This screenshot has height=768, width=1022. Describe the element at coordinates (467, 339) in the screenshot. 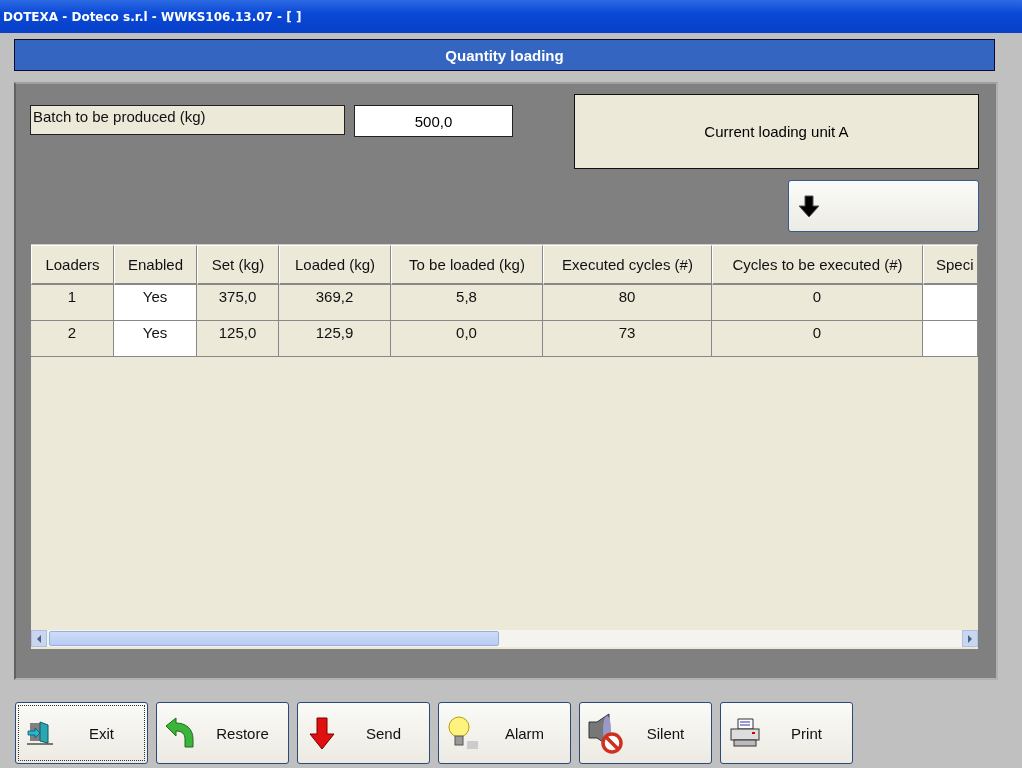

I see `table-cell: 0,0` at that location.